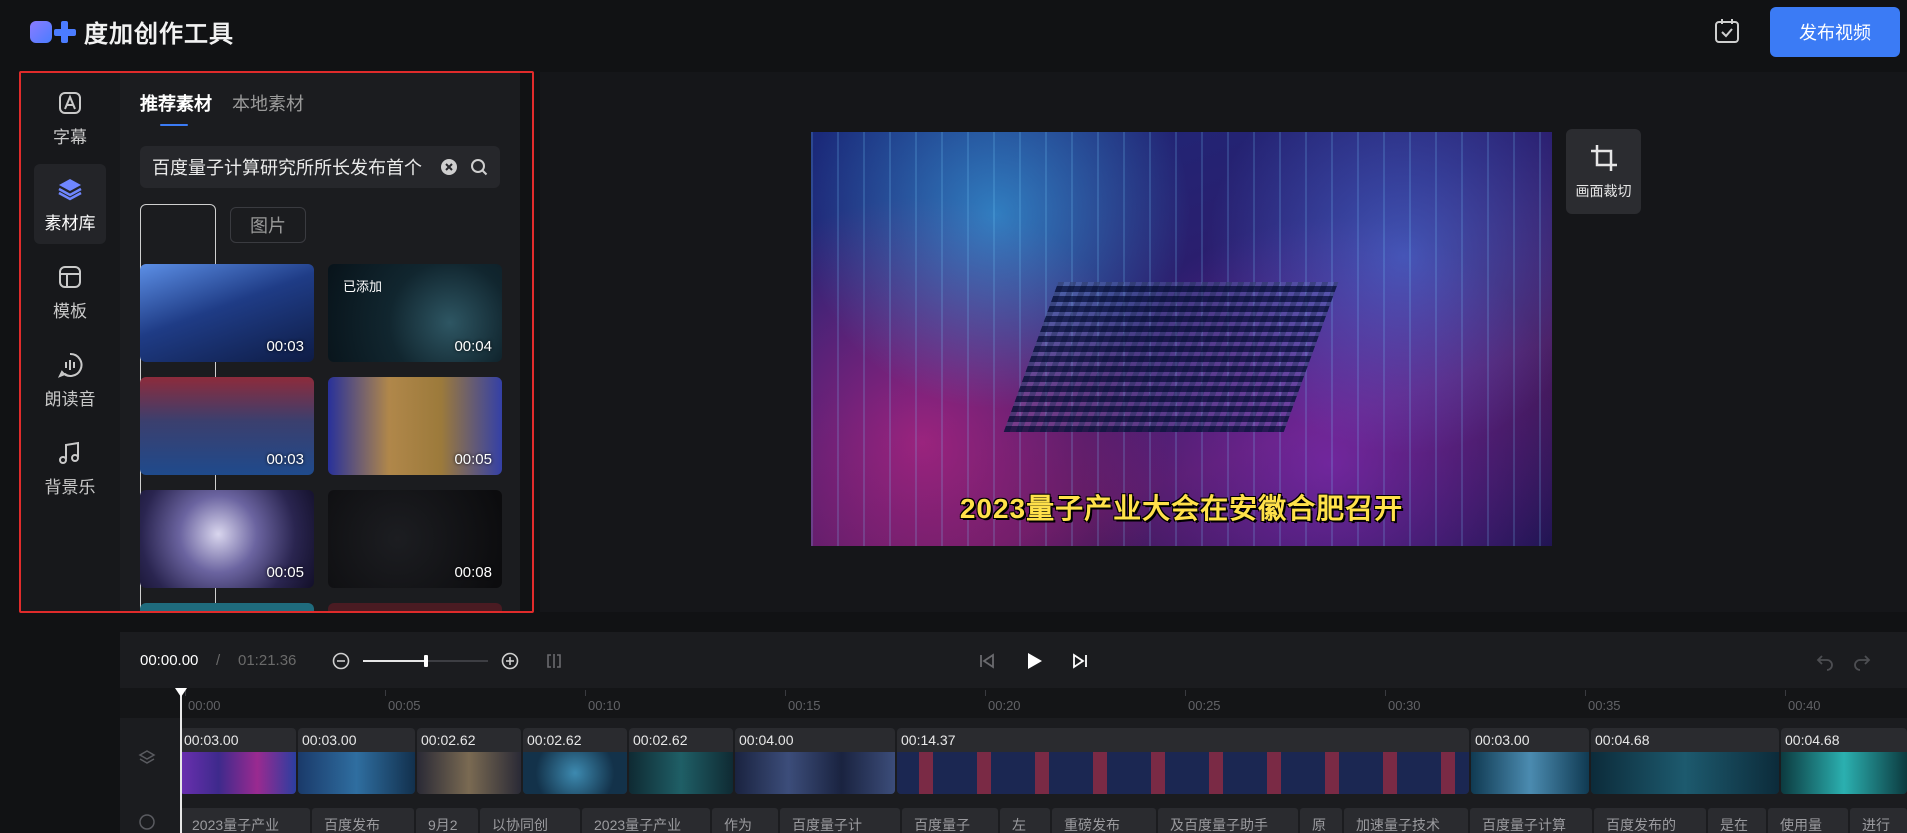 This screenshot has height=833, width=1907. I want to click on tab-recommended: 推荐素材, so click(176, 108).